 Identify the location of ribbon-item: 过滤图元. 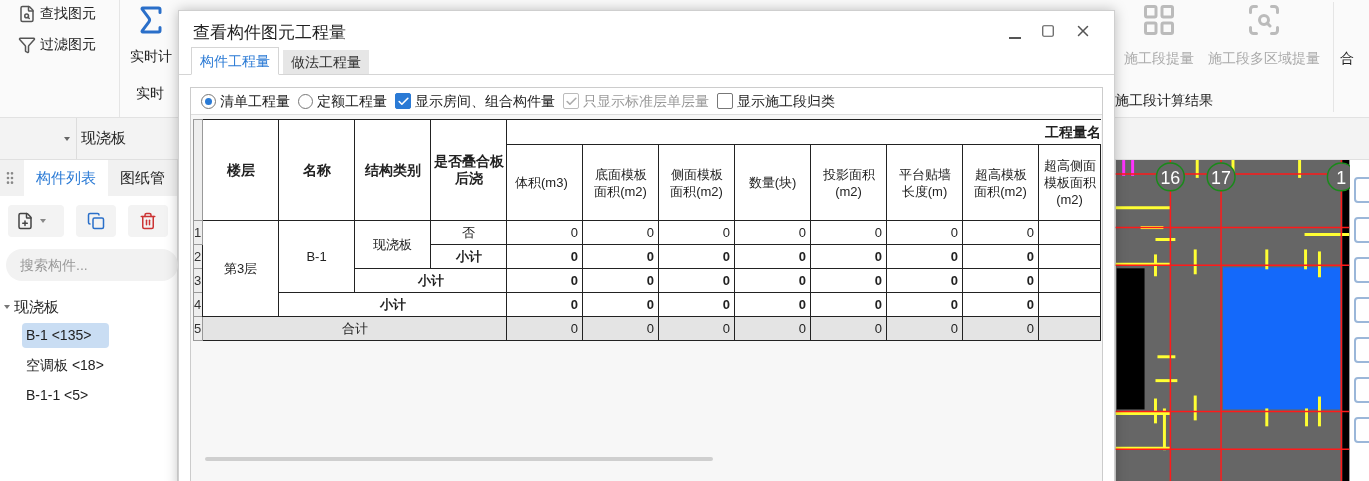
(68, 44).